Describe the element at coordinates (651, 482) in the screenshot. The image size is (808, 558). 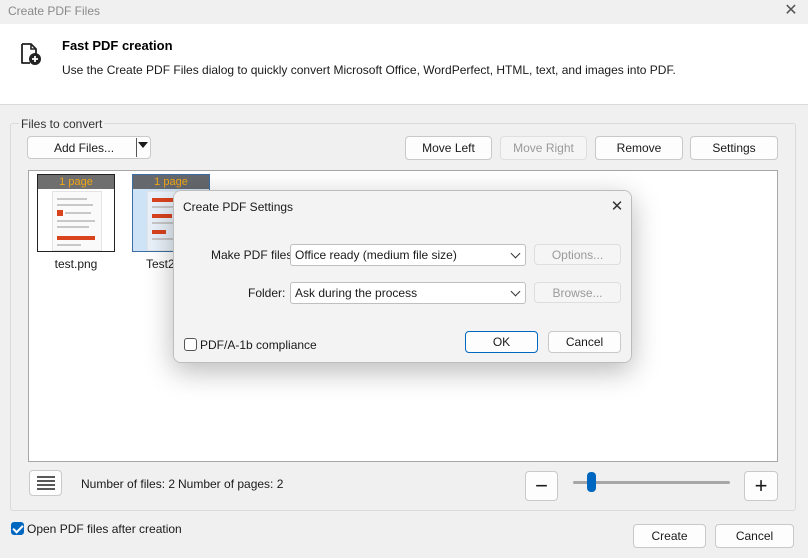
I see `zoom-slider-track` at that location.